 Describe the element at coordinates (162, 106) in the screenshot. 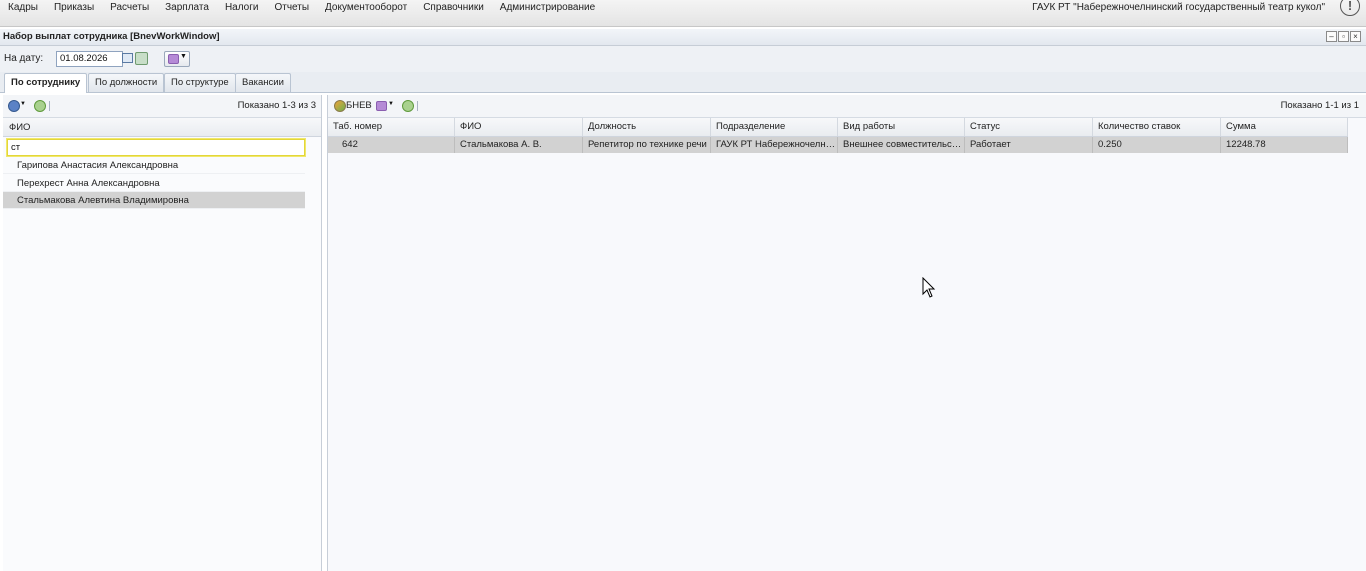

I see `employee-toolbar: ▼ Показано 1-3 из 3` at that location.